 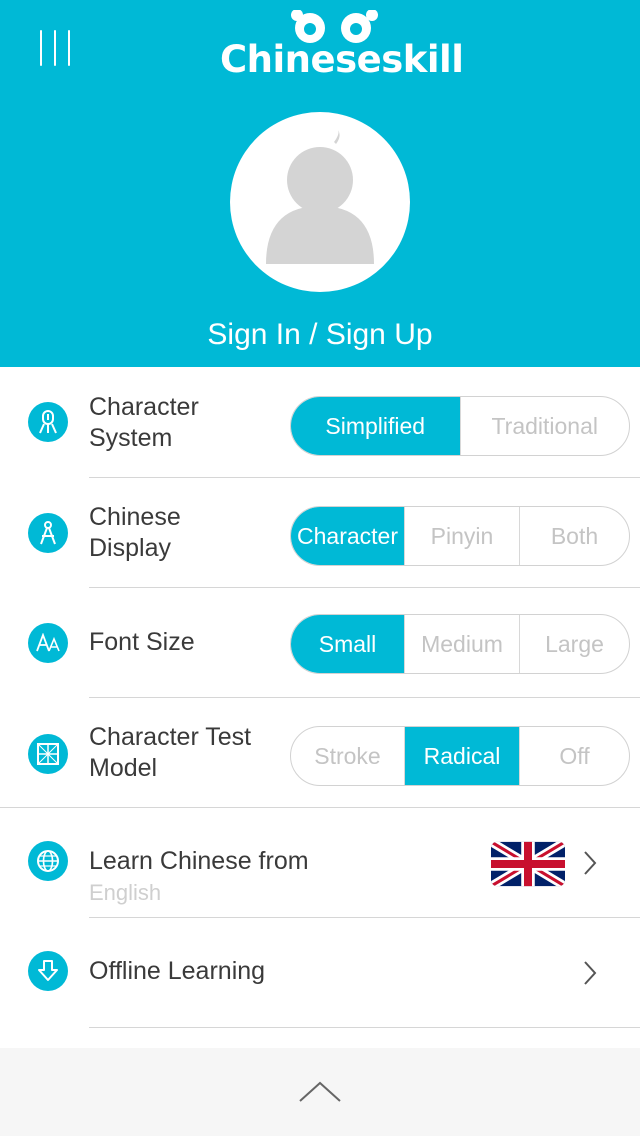 I want to click on user-placeholder-icon, so click(x=320, y=197).